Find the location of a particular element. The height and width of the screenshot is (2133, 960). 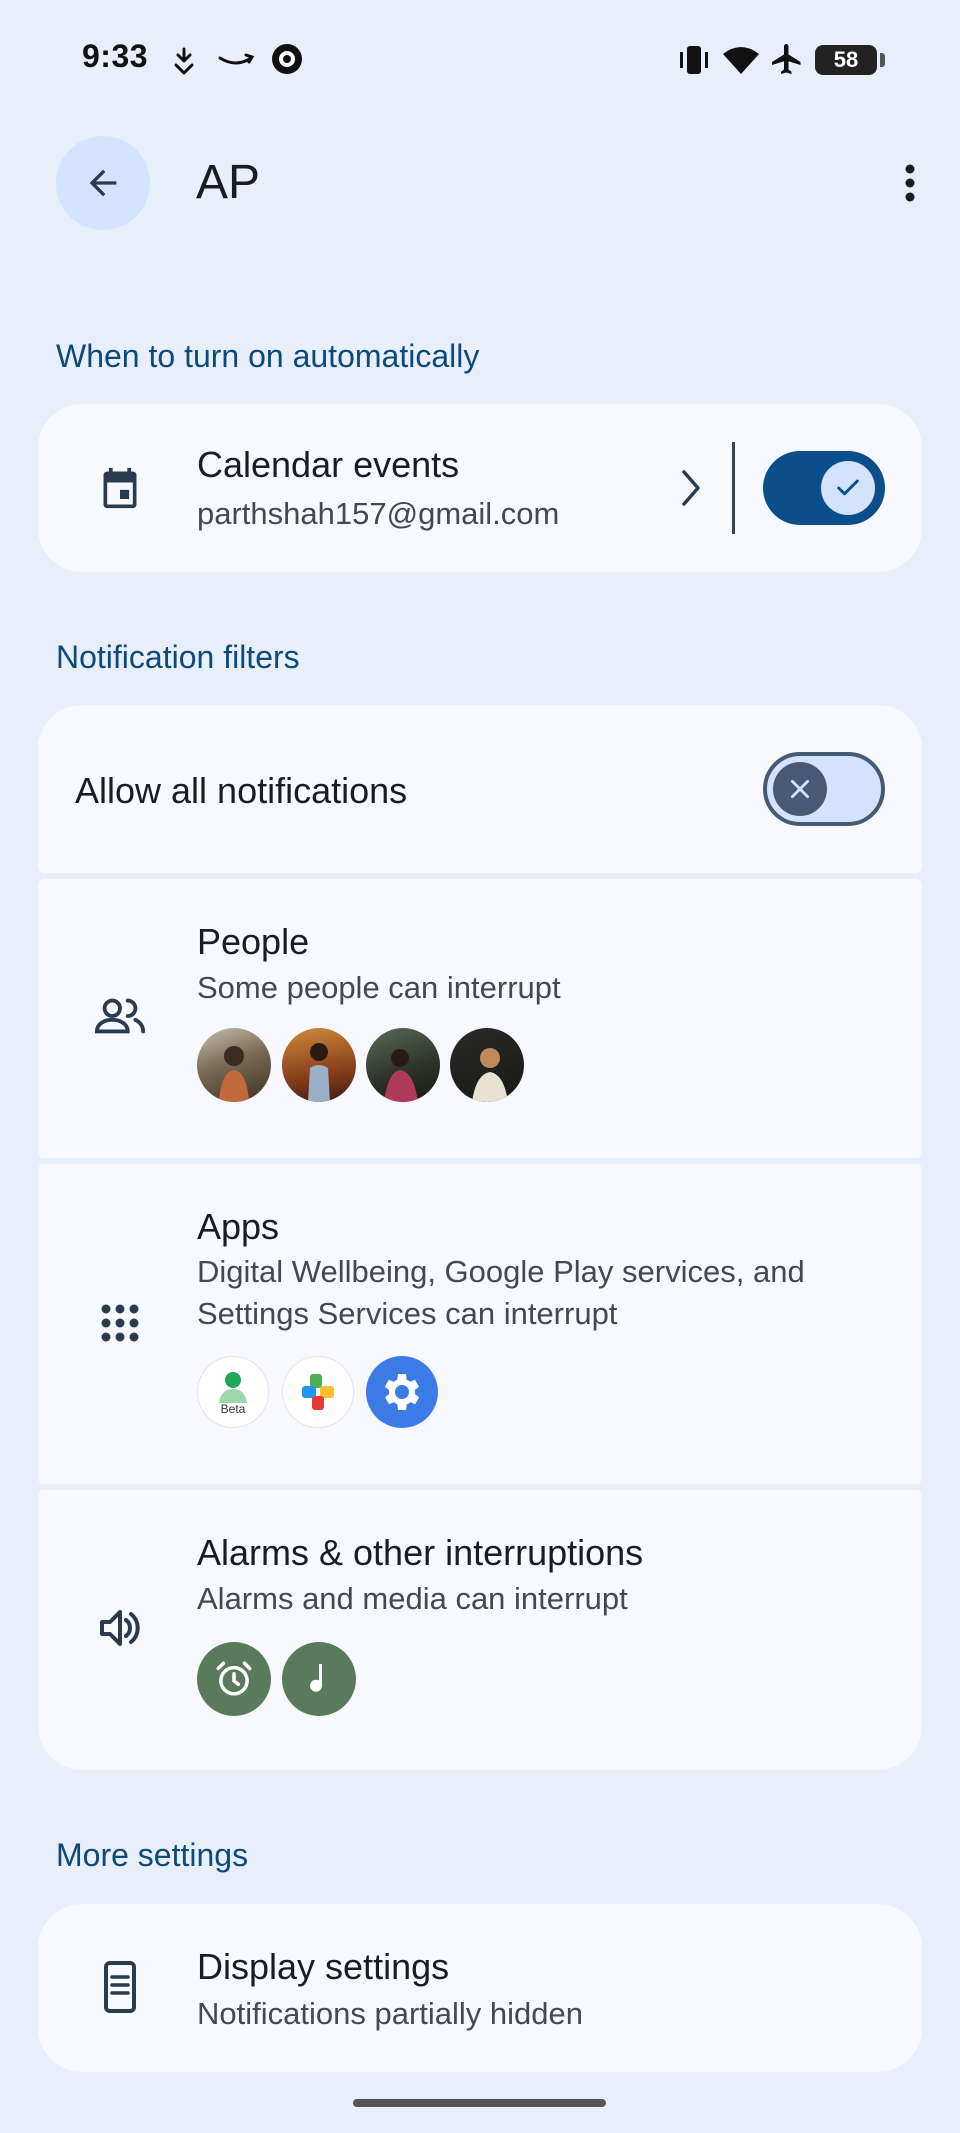

calendar-events-account: parthshah157@gmail.com is located at coordinates (378, 513).